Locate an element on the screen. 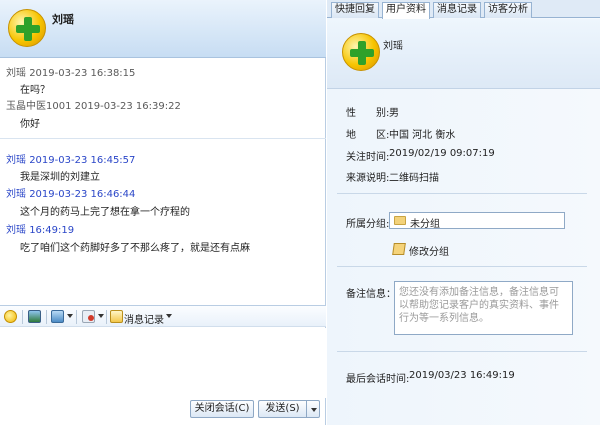 This screenshot has width=600, height=425. profile-avatar is located at coordinates (361, 52).